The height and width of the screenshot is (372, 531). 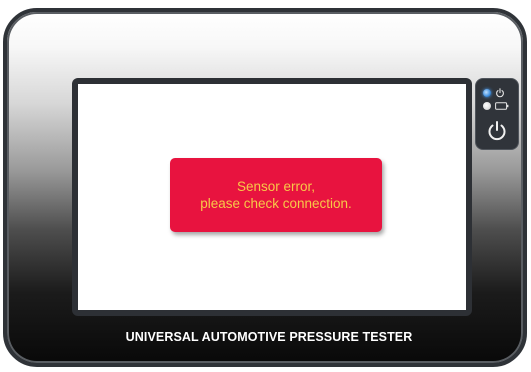 What do you see at coordinates (276, 203) in the screenshot?
I see `error-message-line-2: please check connection.` at bounding box center [276, 203].